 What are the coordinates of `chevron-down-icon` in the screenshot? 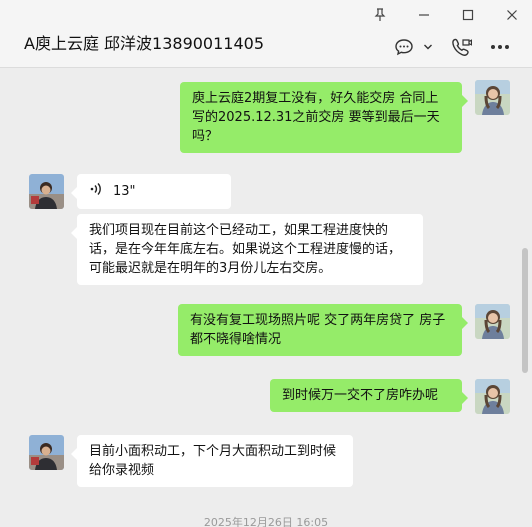 It's located at (428, 47).